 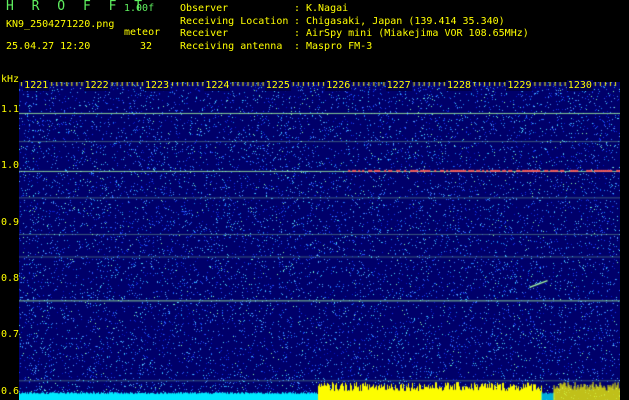 What do you see at coordinates (354, 9) in the screenshot?
I see `info-row-observer: Observer: K.Nagai` at bounding box center [354, 9].